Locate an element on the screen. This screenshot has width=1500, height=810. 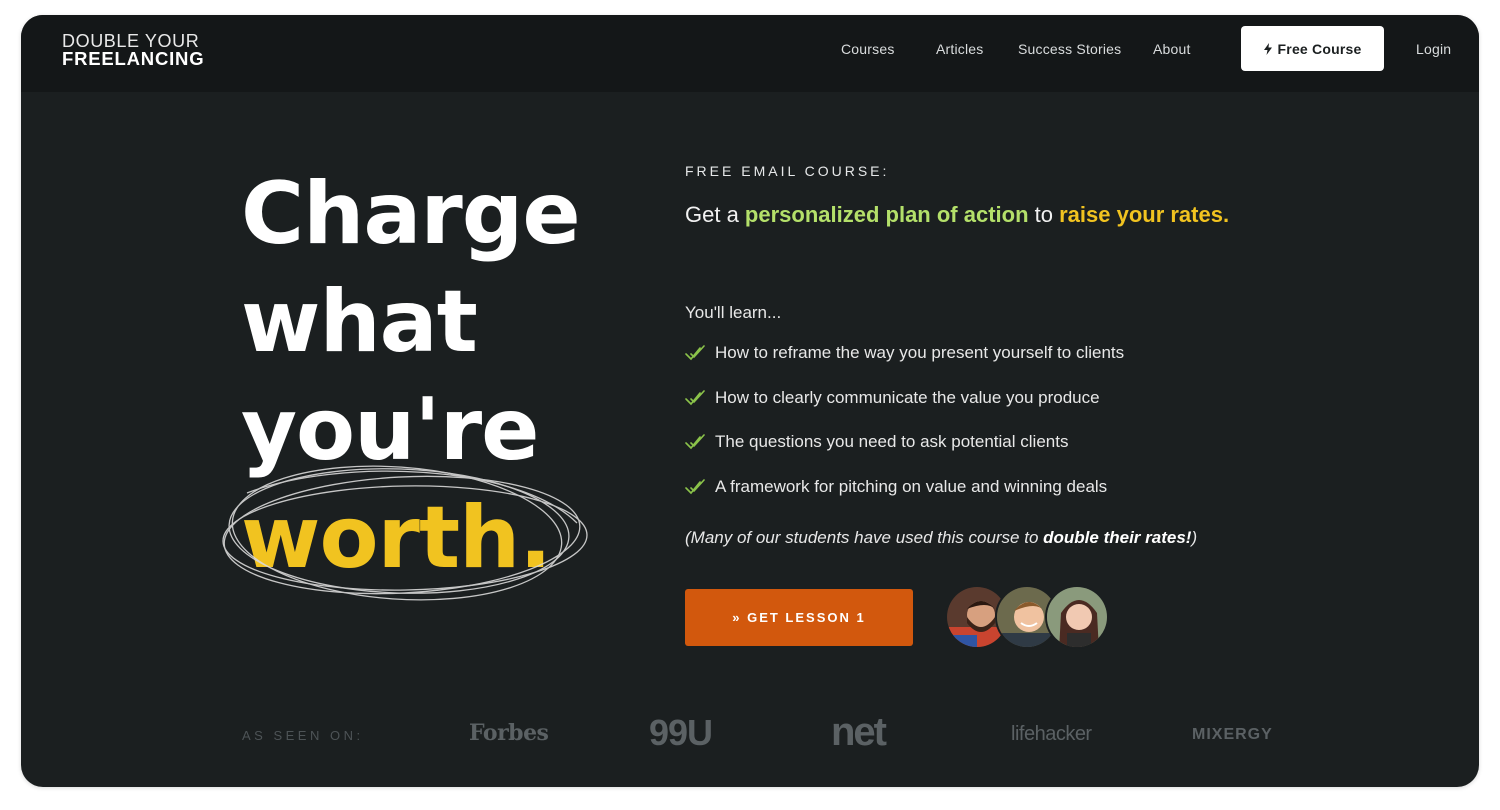
logo-line-bottom: FREELANCING is located at coordinates (133, 58).